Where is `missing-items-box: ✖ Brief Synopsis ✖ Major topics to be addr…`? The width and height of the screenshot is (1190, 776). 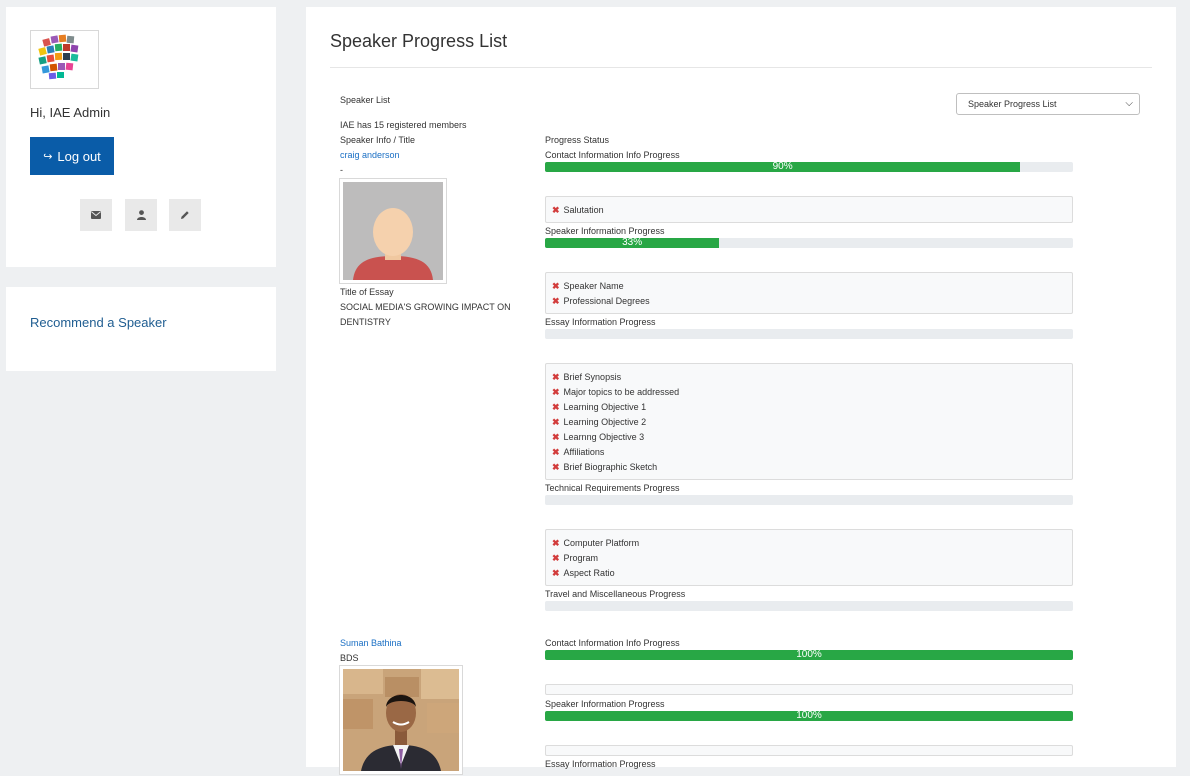 missing-items-box: ✖ Brief Synopsis ✖ Major topics to be addr… is located at coordinates (809, 421).